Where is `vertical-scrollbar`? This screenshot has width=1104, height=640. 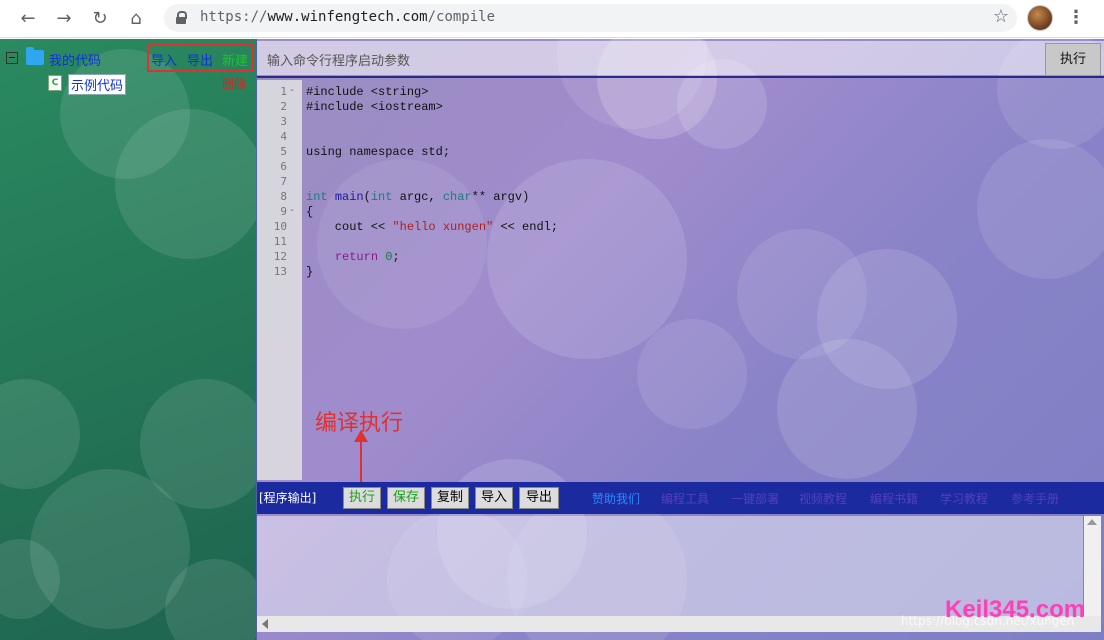 vertical-scrollbar is located at coordinates (1092, 566).